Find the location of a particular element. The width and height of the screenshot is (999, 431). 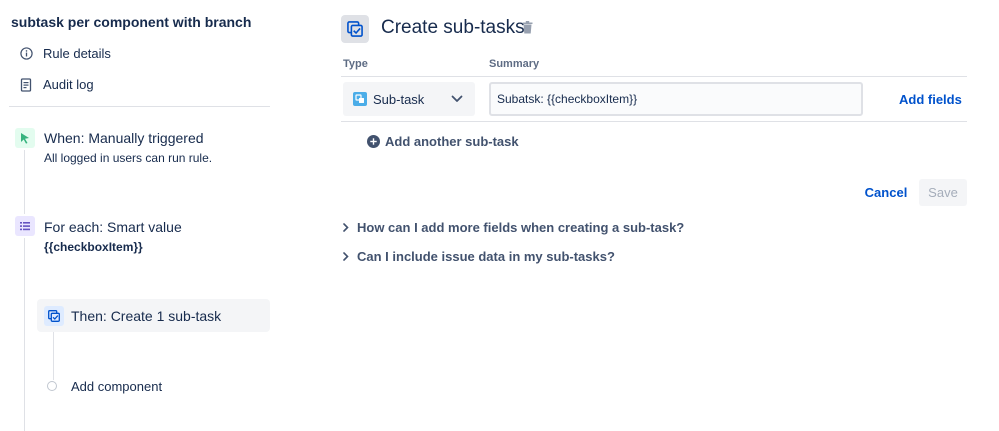

add-another-subtask-button: Add another sub-task is located at coordinates (443, 141).